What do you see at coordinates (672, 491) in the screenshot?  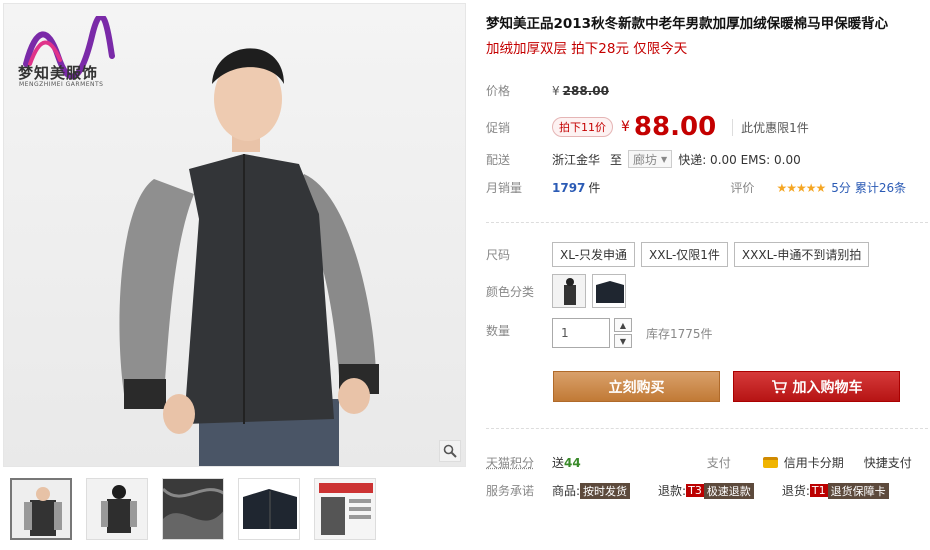 I see `return-label: 退款:` at bounding box center [672, 491].